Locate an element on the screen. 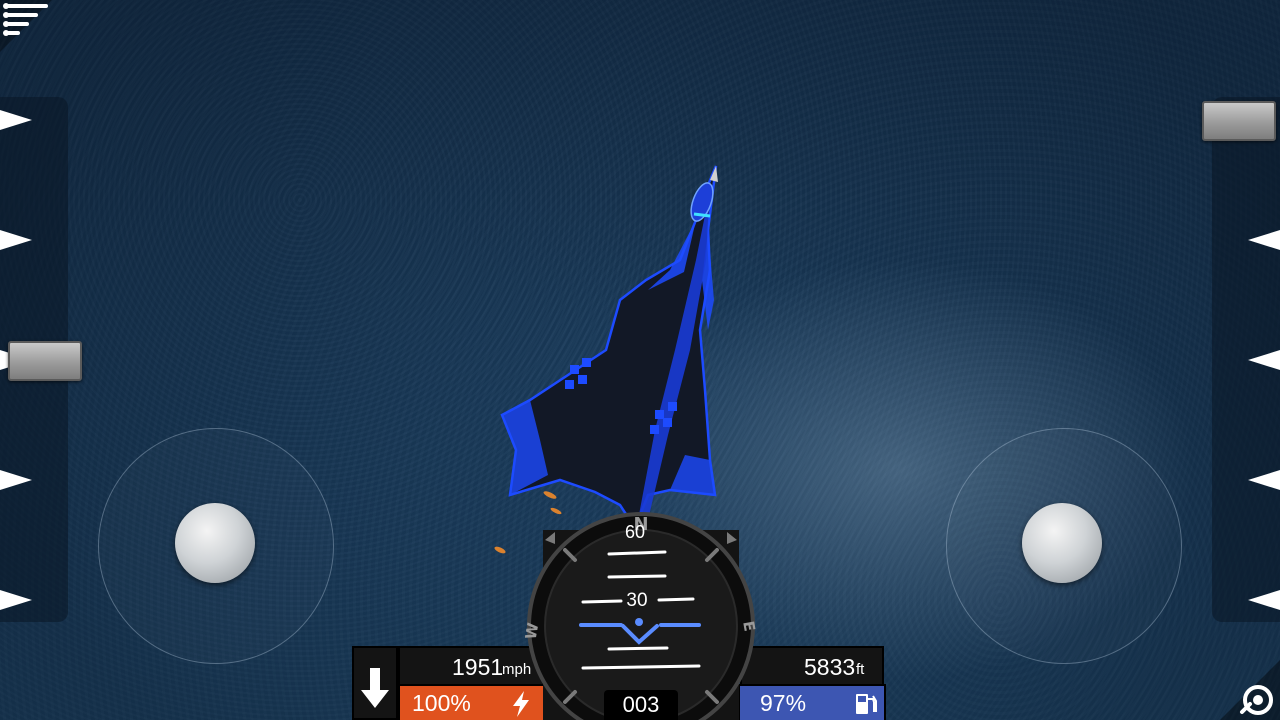 This screenshot has height=720, width=1280. left-joystick-knob is located at coordinates (215, 543).